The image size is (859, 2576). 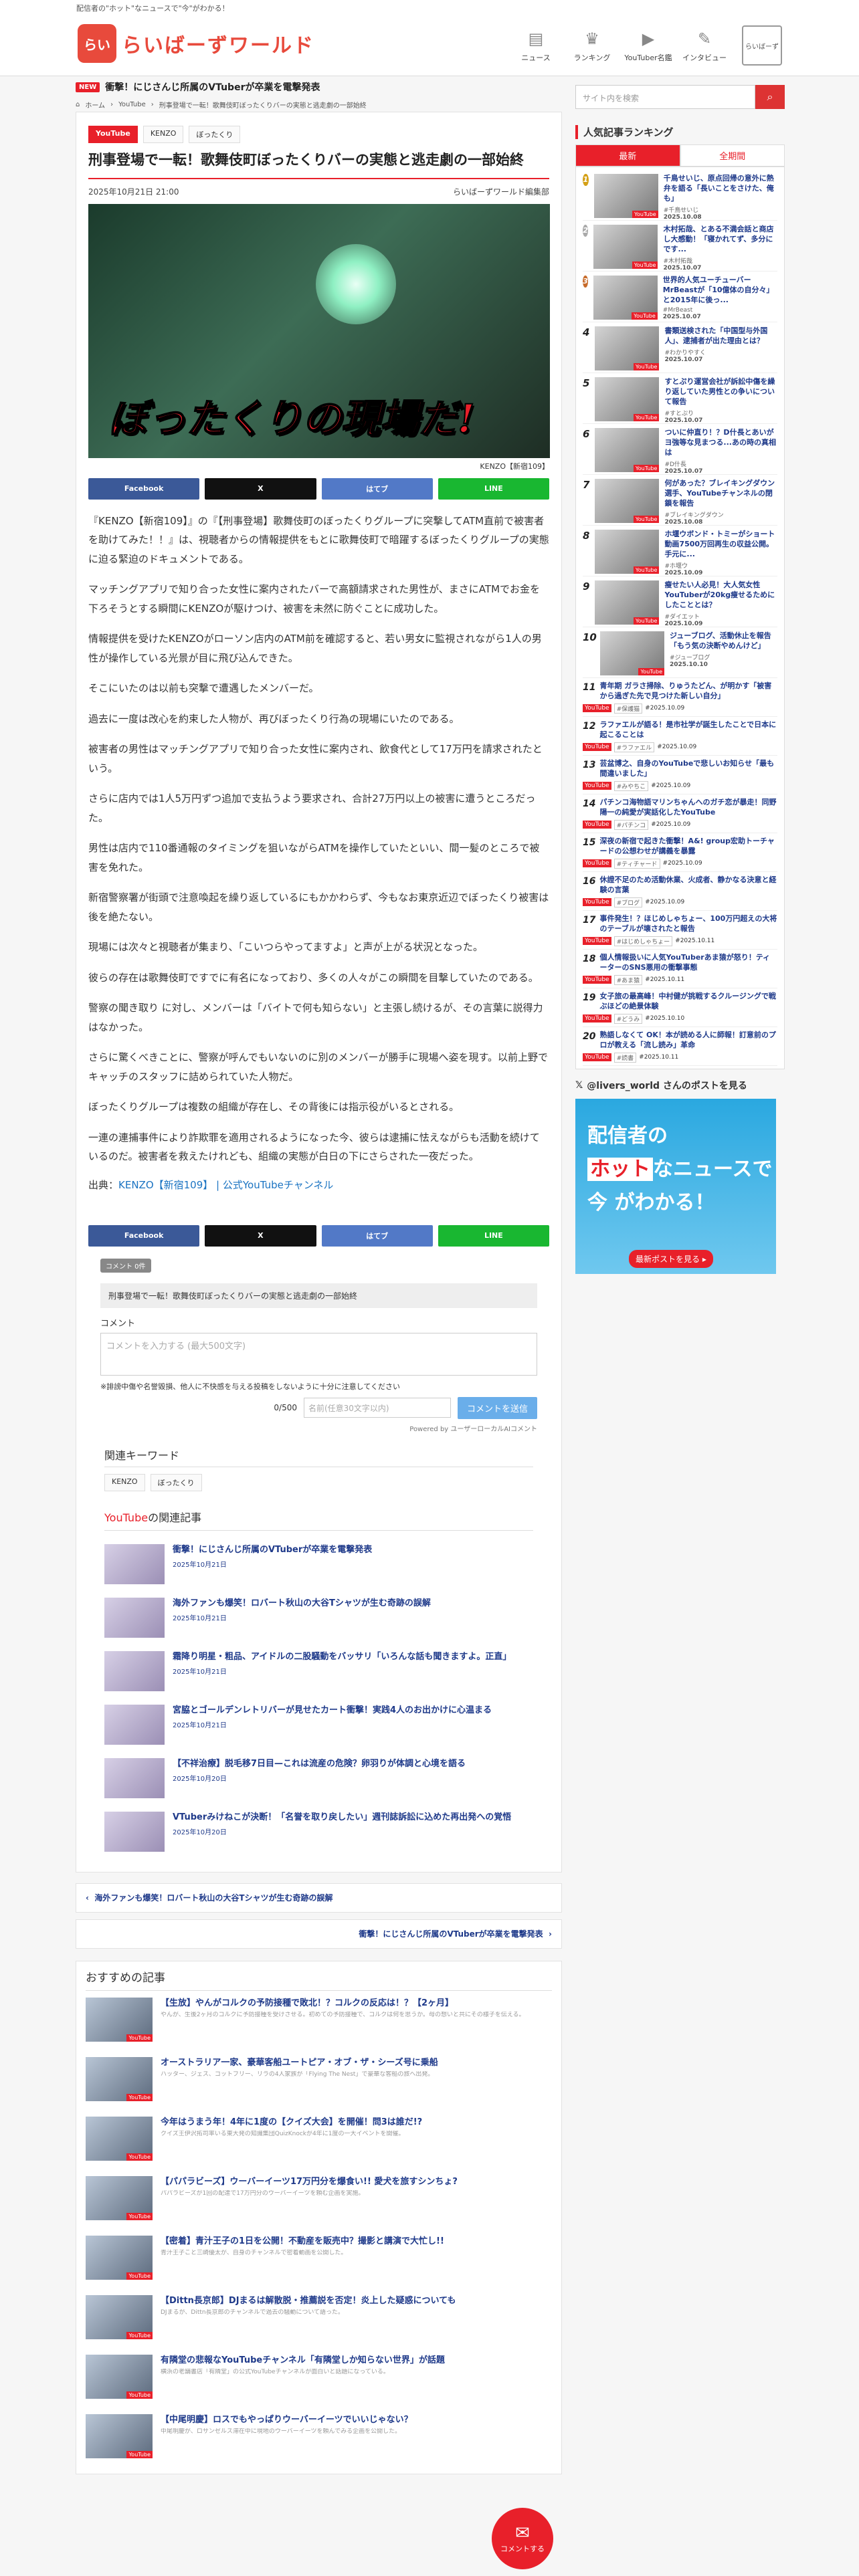 I want to click on comment-submit-button: コメントを送信, so click(x=497, y=1408).